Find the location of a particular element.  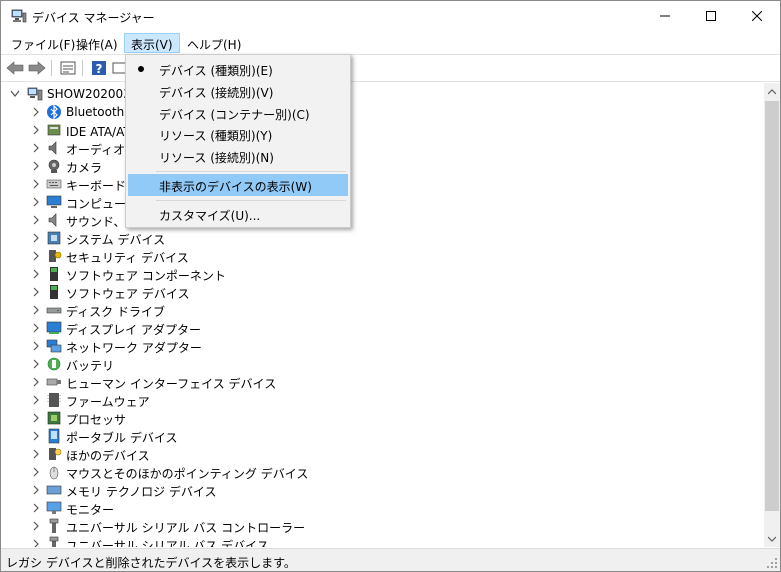

minimize-button is located at coordinates (665, 16).